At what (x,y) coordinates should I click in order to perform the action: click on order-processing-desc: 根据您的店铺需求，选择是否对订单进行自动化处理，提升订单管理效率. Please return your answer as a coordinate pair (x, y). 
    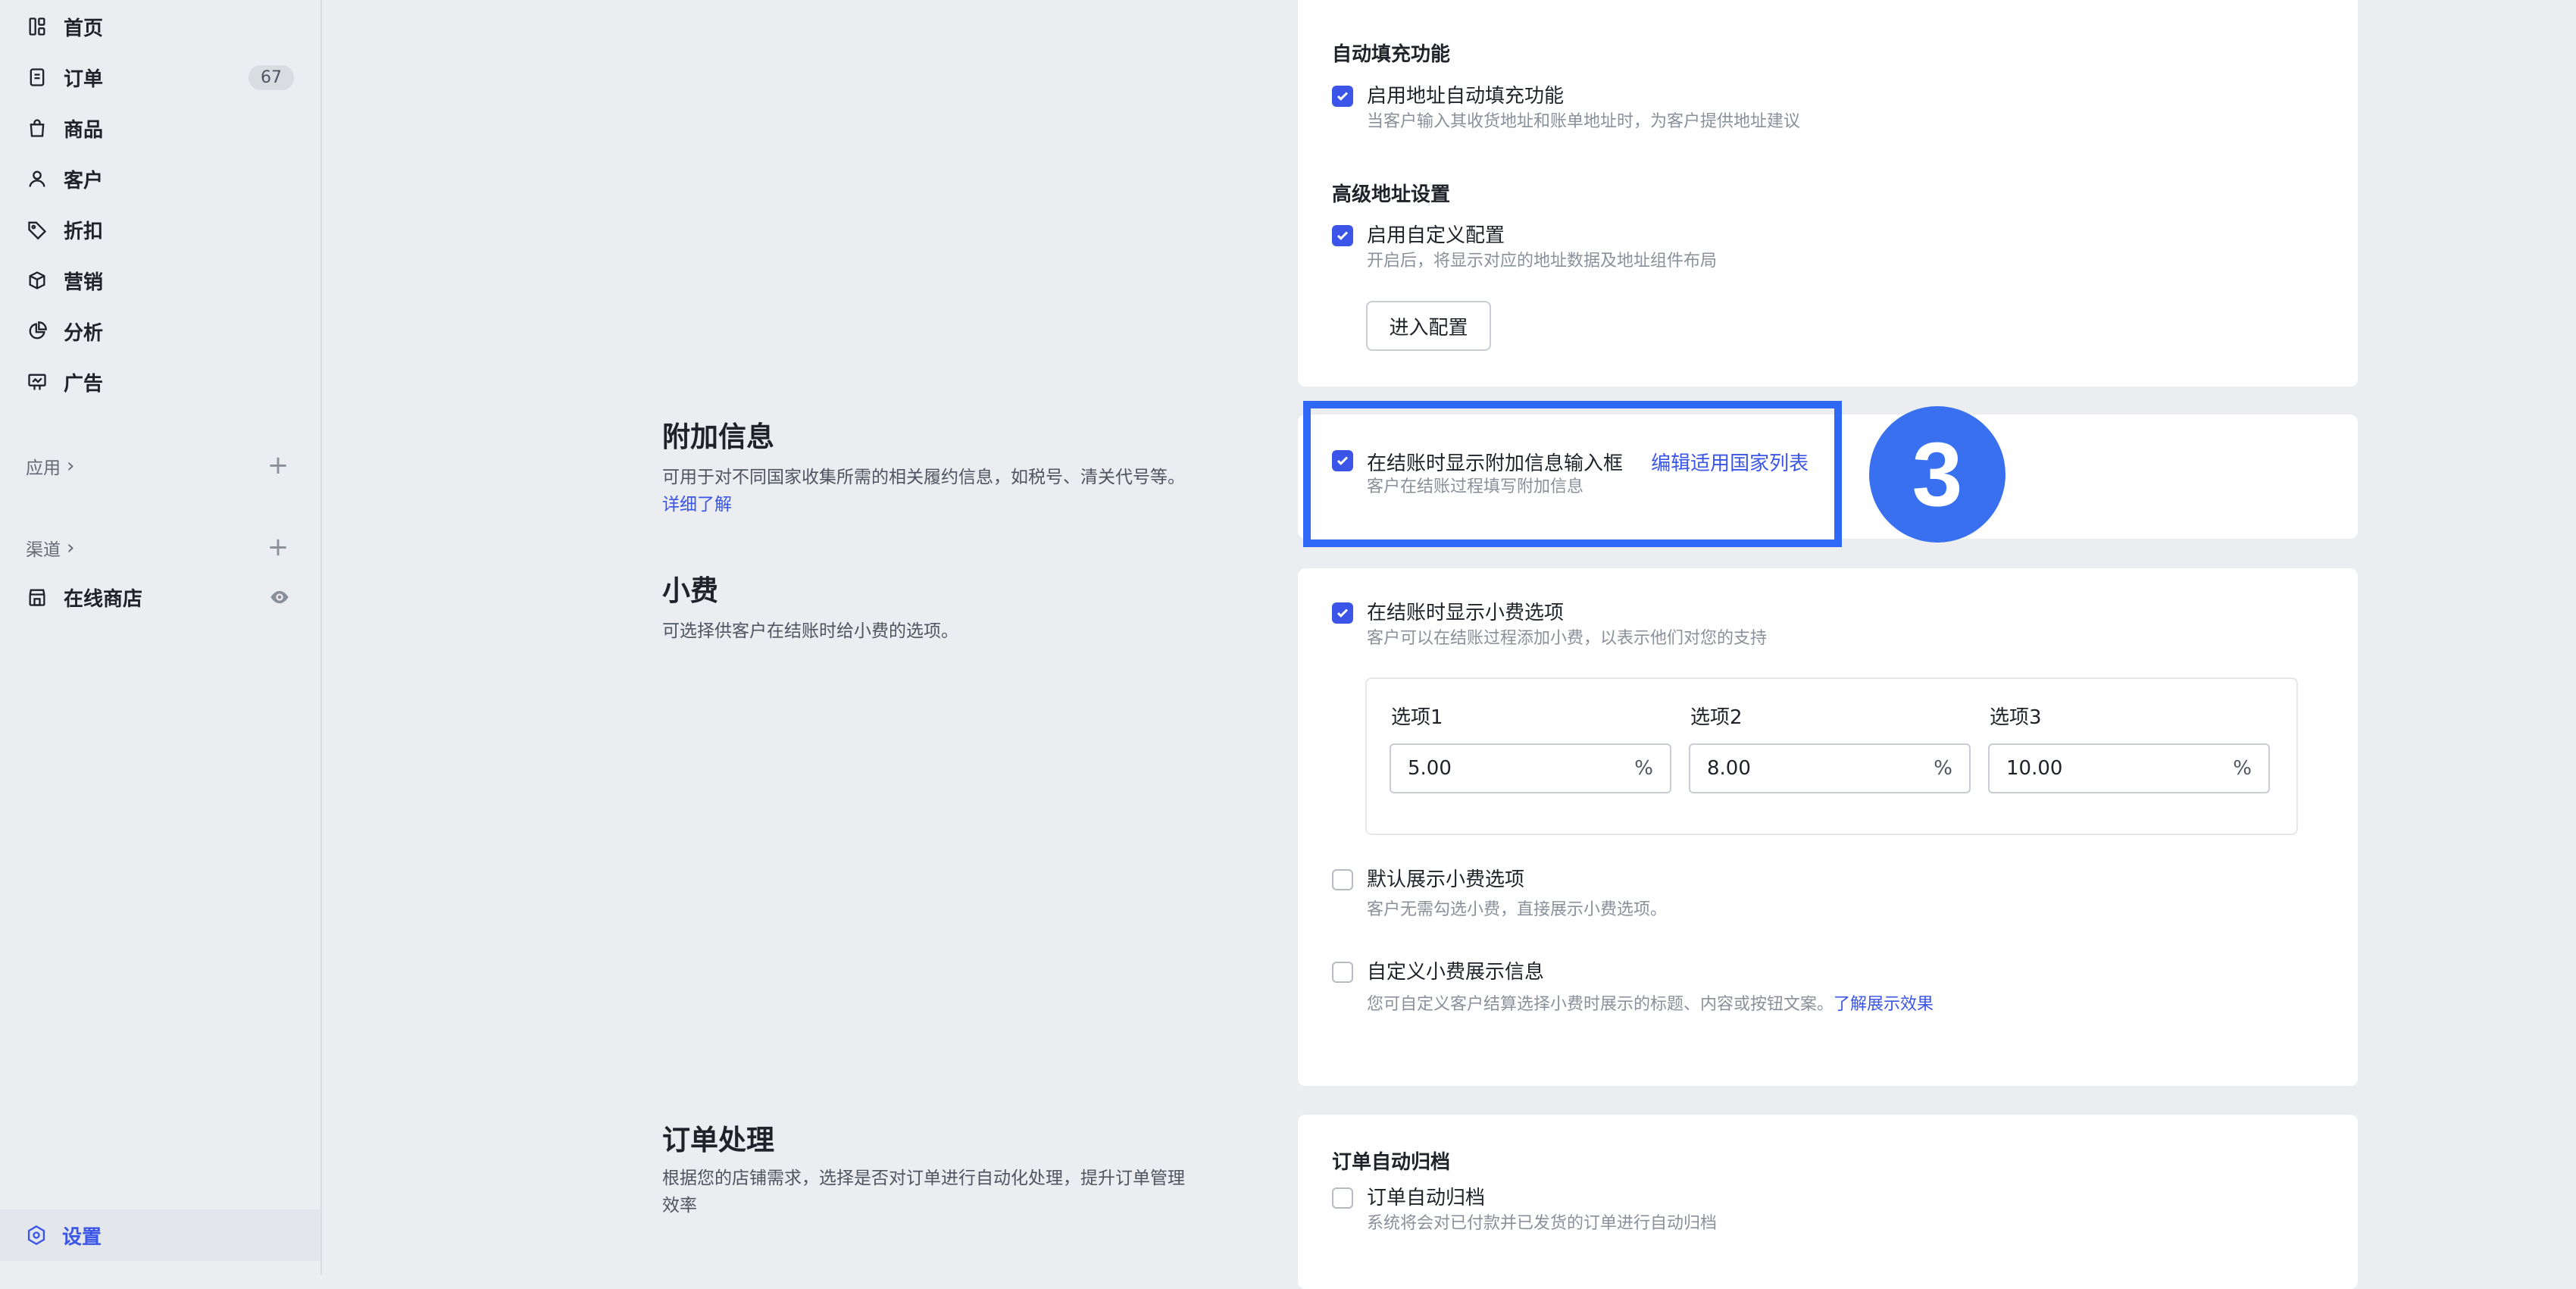
    Looking at the image, I should click on (923, 1192).